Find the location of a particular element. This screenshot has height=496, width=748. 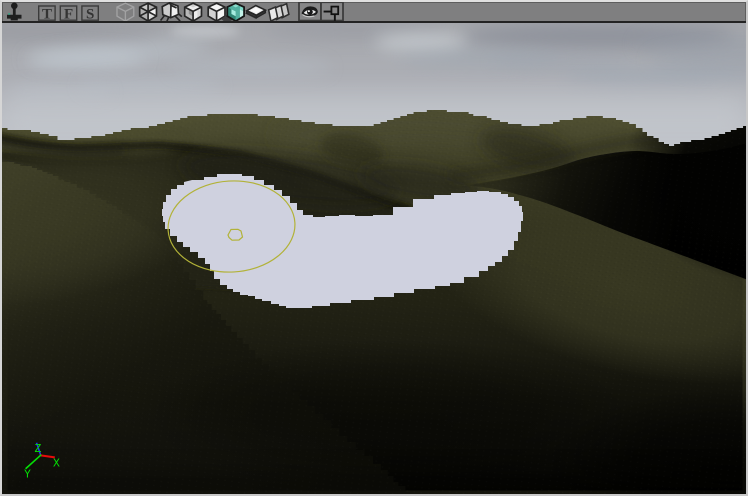

svg-text: S is located at coordinates (90, 14).